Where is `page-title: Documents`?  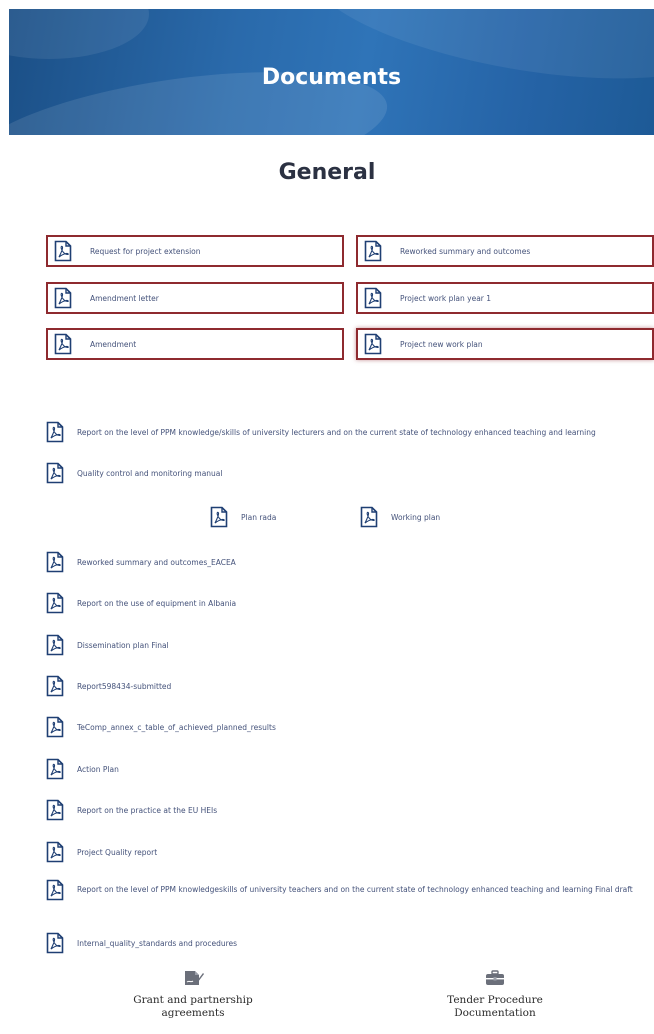 page-title: Documents is located at coordinates (331, 77).